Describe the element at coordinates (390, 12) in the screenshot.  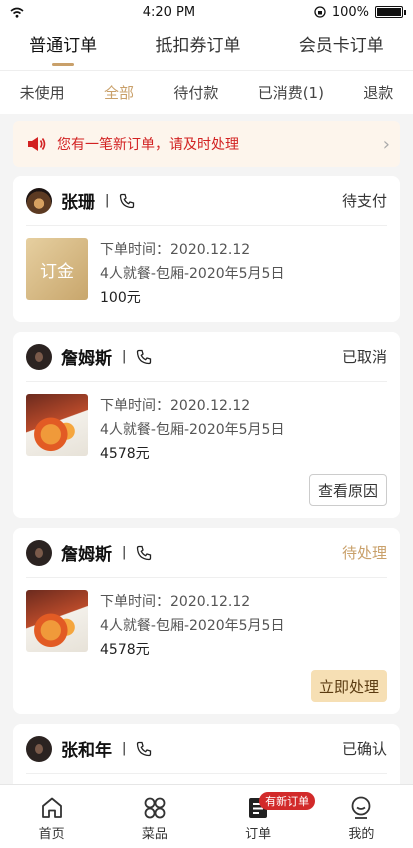
I see `battery-icon` at that location.